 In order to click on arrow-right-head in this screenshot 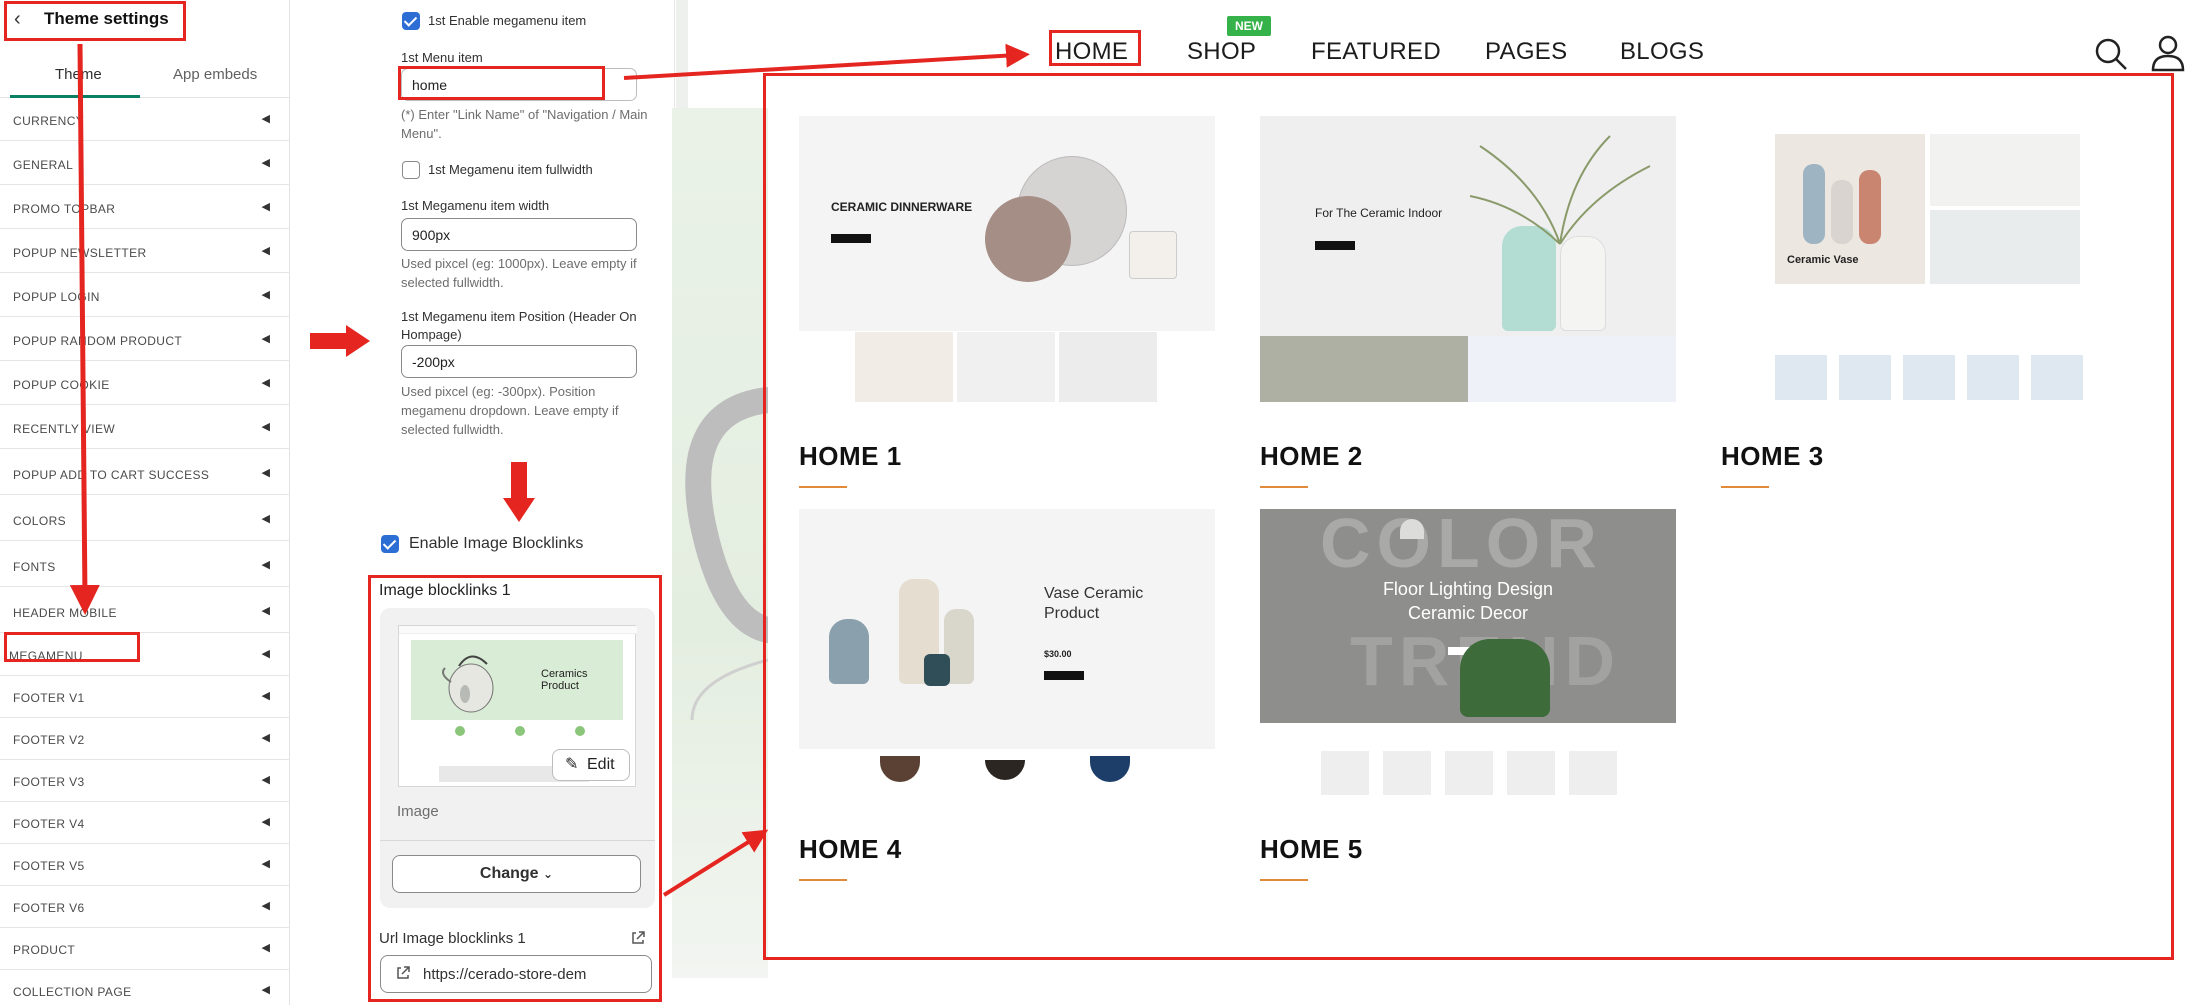, I will do `click(358, 341)`.